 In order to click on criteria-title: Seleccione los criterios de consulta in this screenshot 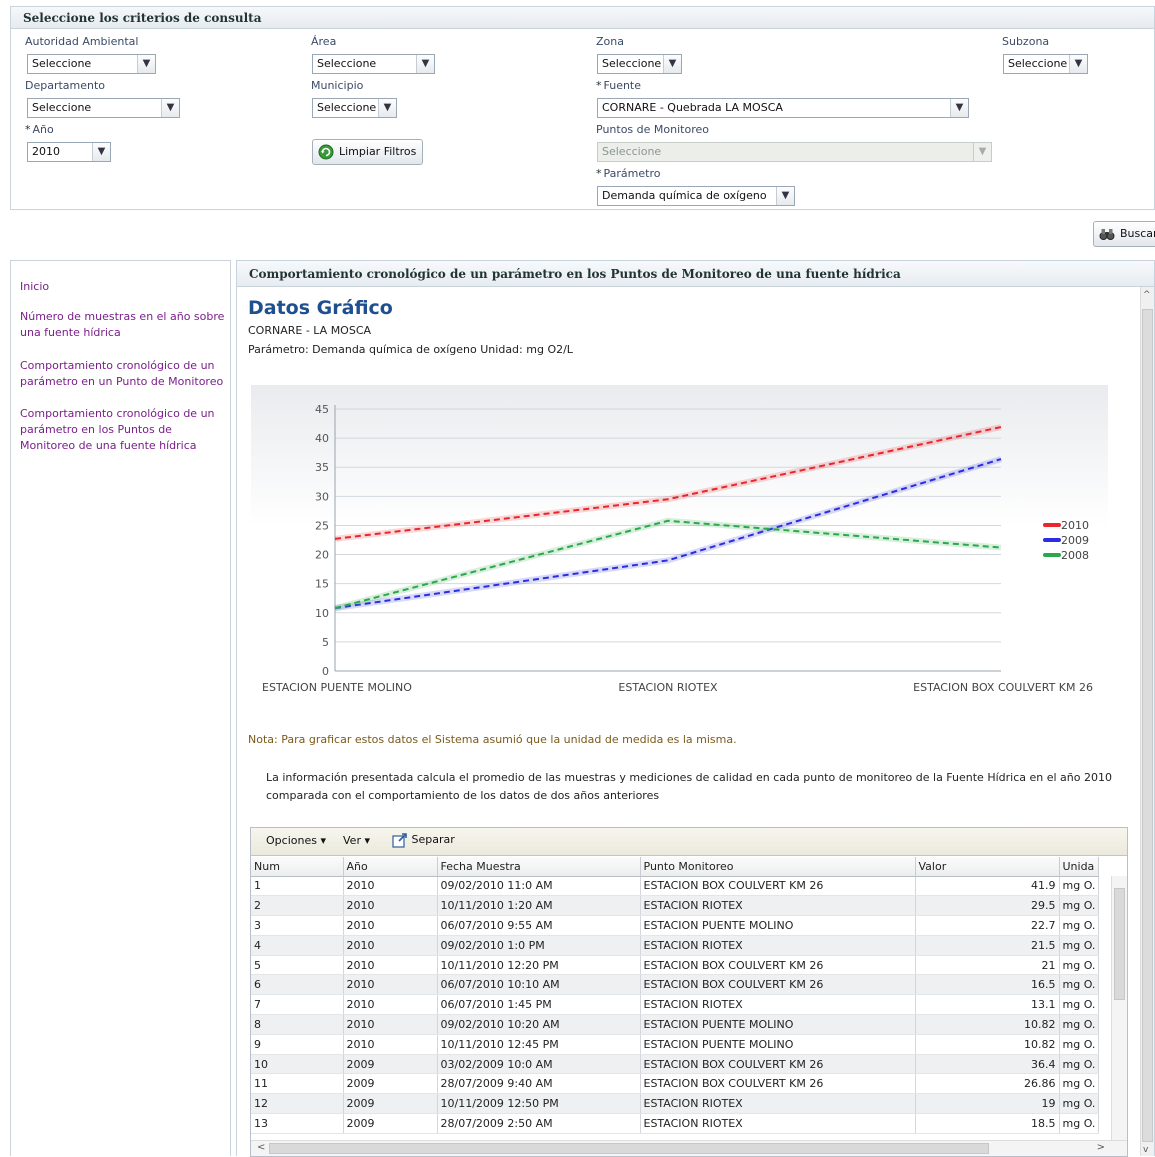, I will do `click(582, 18)`.